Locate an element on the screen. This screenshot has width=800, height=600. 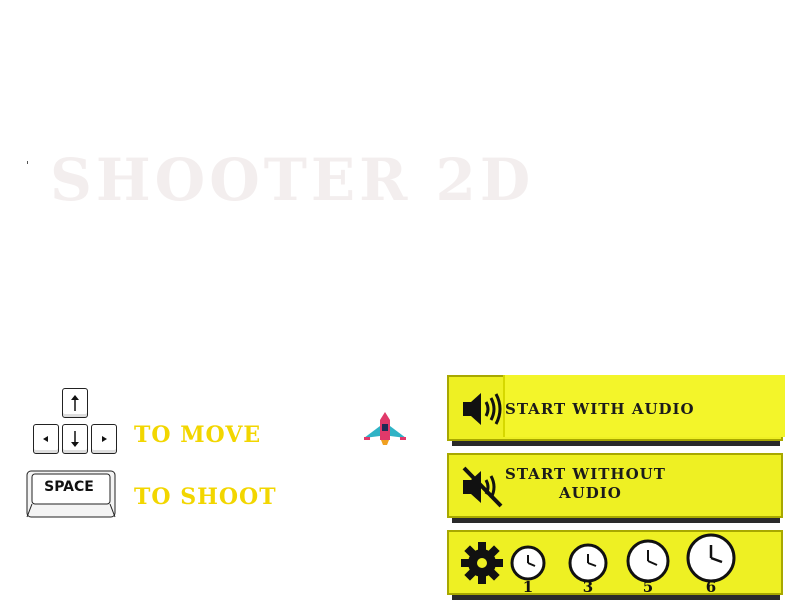
timer-label-5: 5 is located at coordinates (648, 587).